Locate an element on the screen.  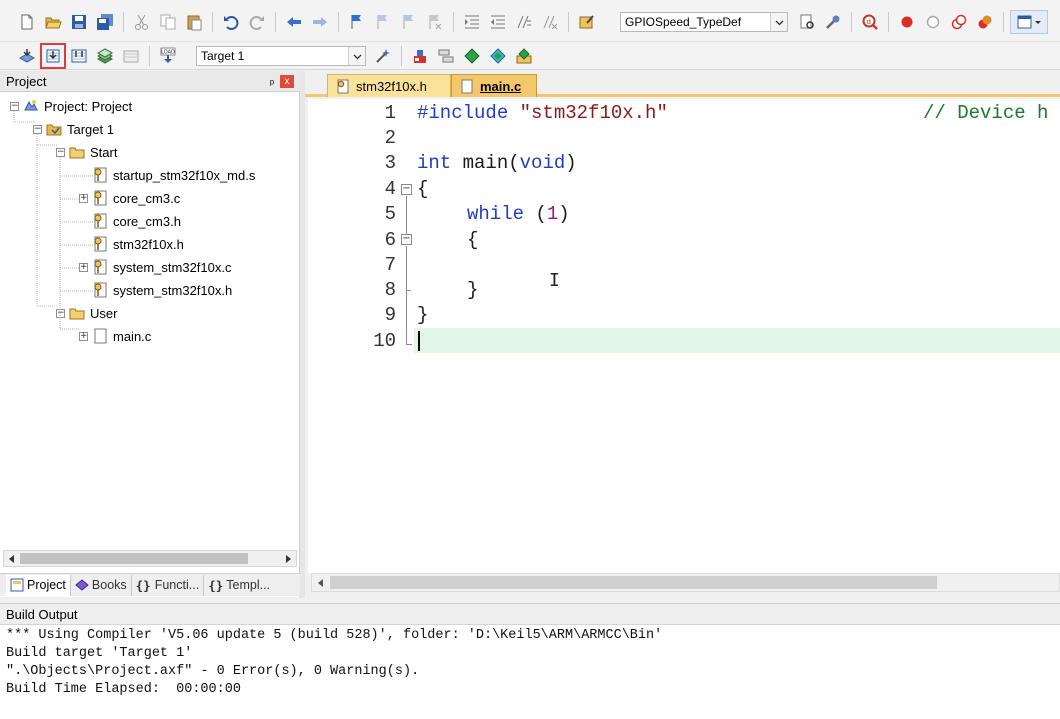
translate-icon is located at coordinates (27, 56).